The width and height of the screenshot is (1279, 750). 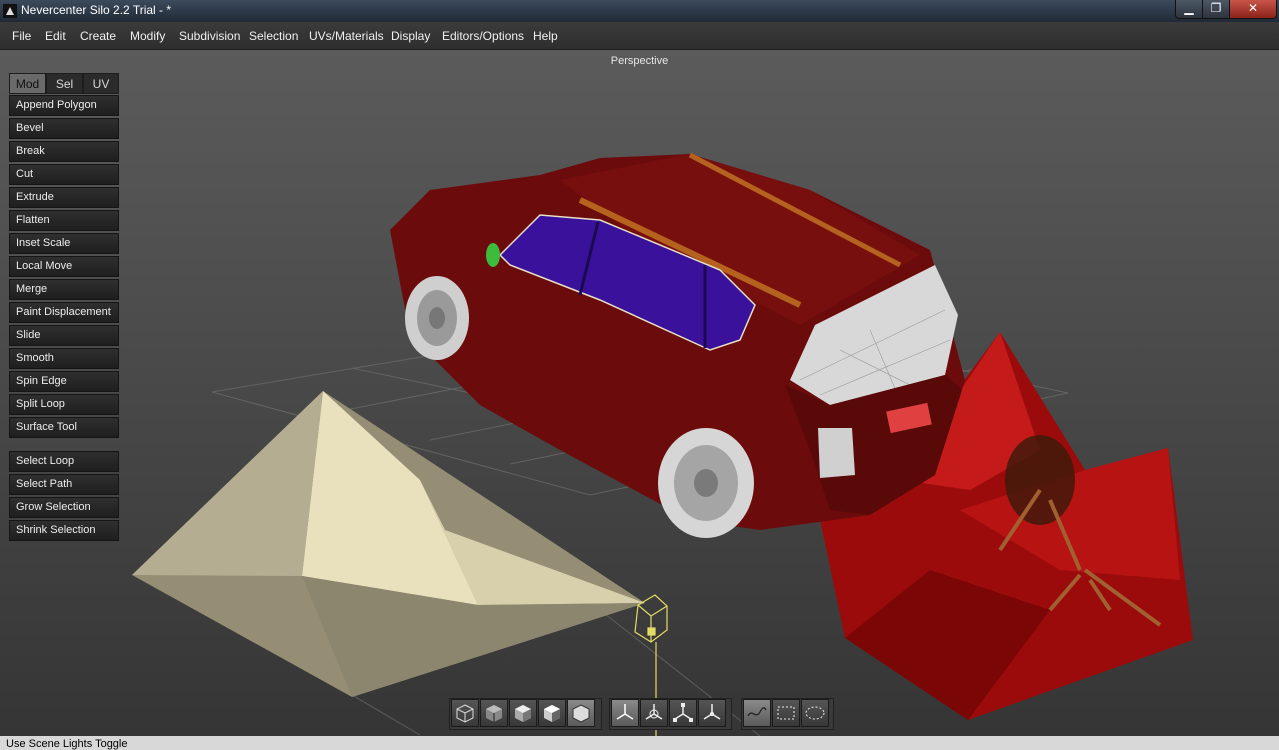 What do you see at coordinates (815, 713) in the screenshot?
I see `lasso-select-icon` at bounding box center [815, 713].